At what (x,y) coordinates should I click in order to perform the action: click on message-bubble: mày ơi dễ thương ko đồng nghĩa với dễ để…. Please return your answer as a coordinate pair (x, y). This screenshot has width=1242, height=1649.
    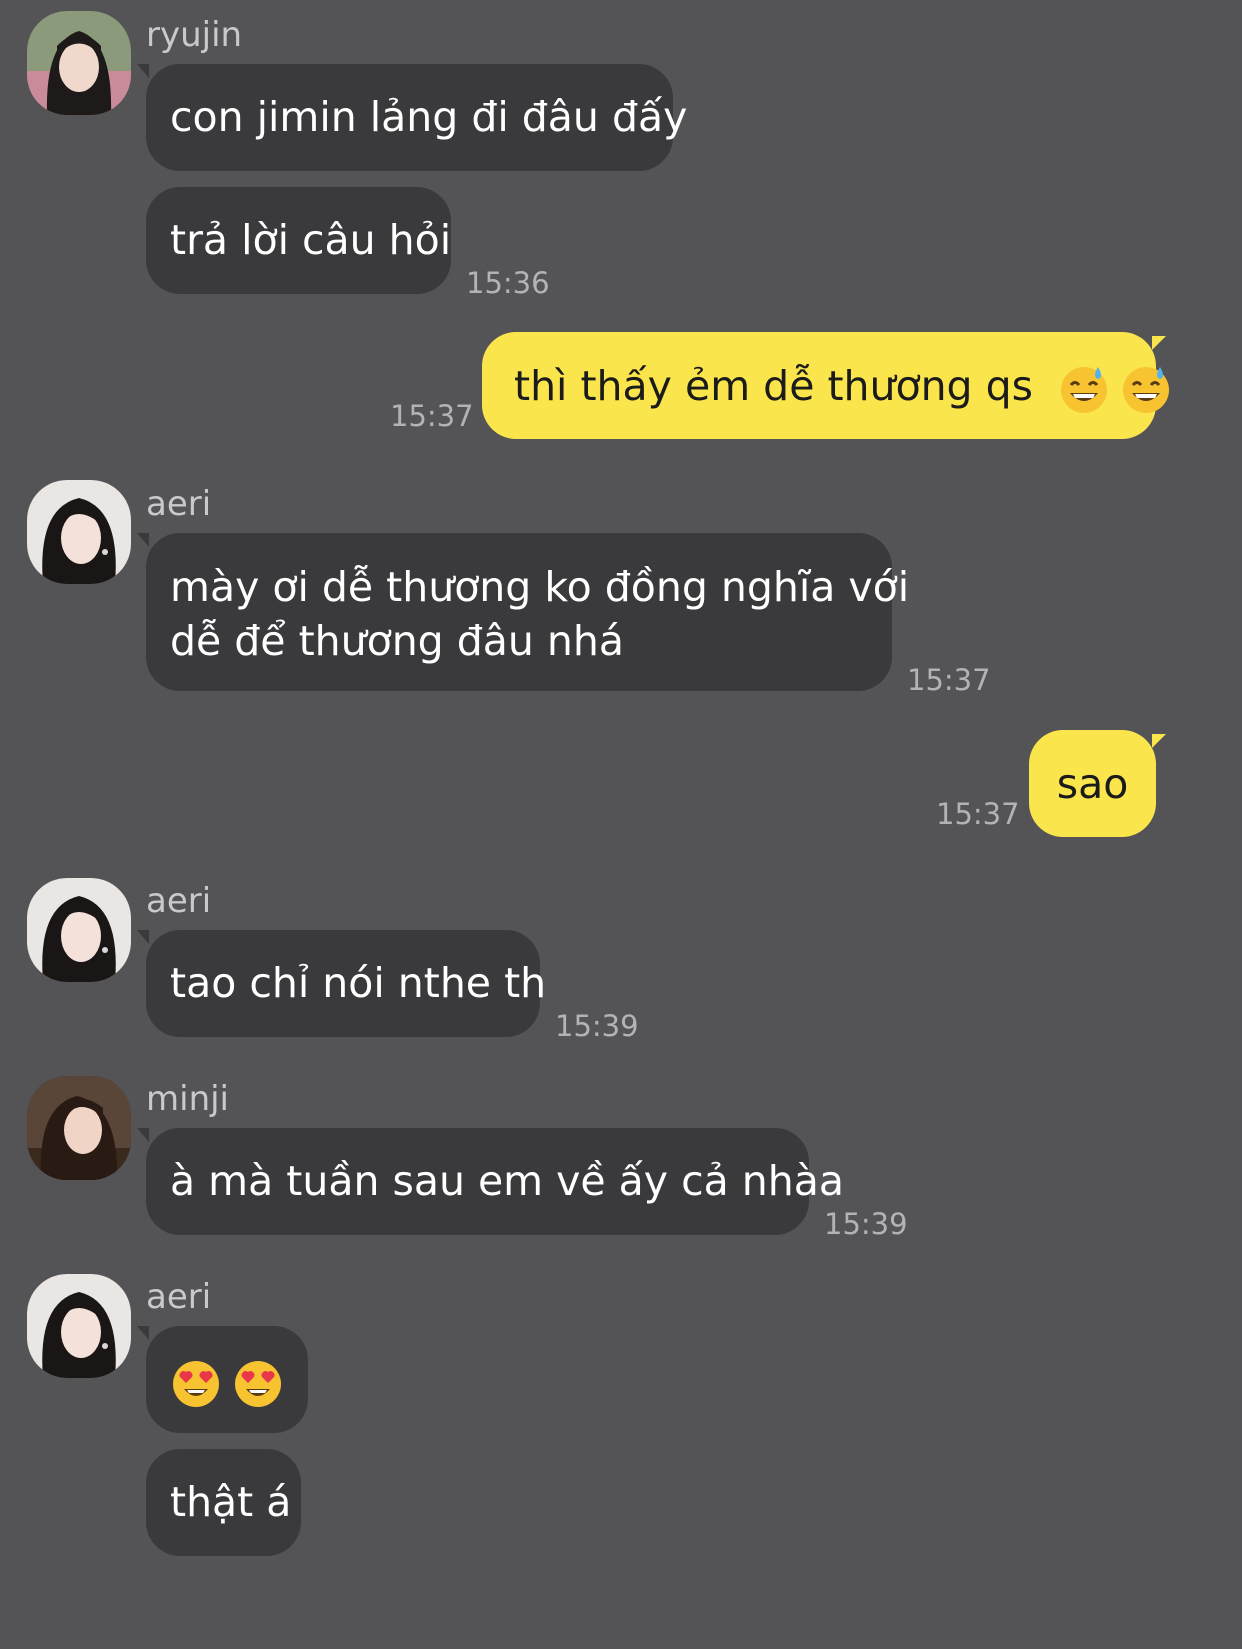
    Looking at the image, I should click on (528, 612).